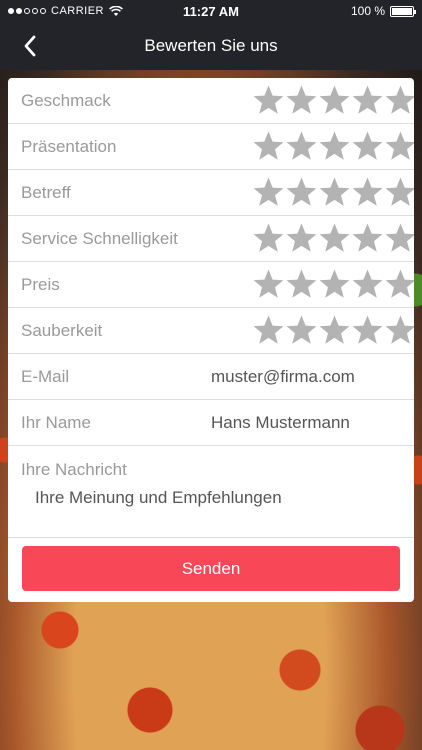  Describe the element at coordinates (66, 100) in the screenshot. I see `rating-label: Geschmack` at that location.